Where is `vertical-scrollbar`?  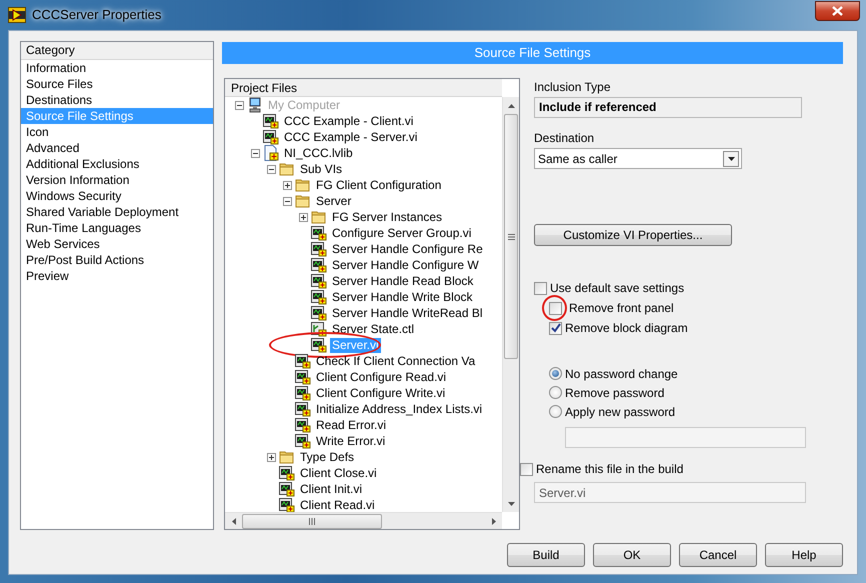
vertical-scrollbar is located at coordinates (510, 304).